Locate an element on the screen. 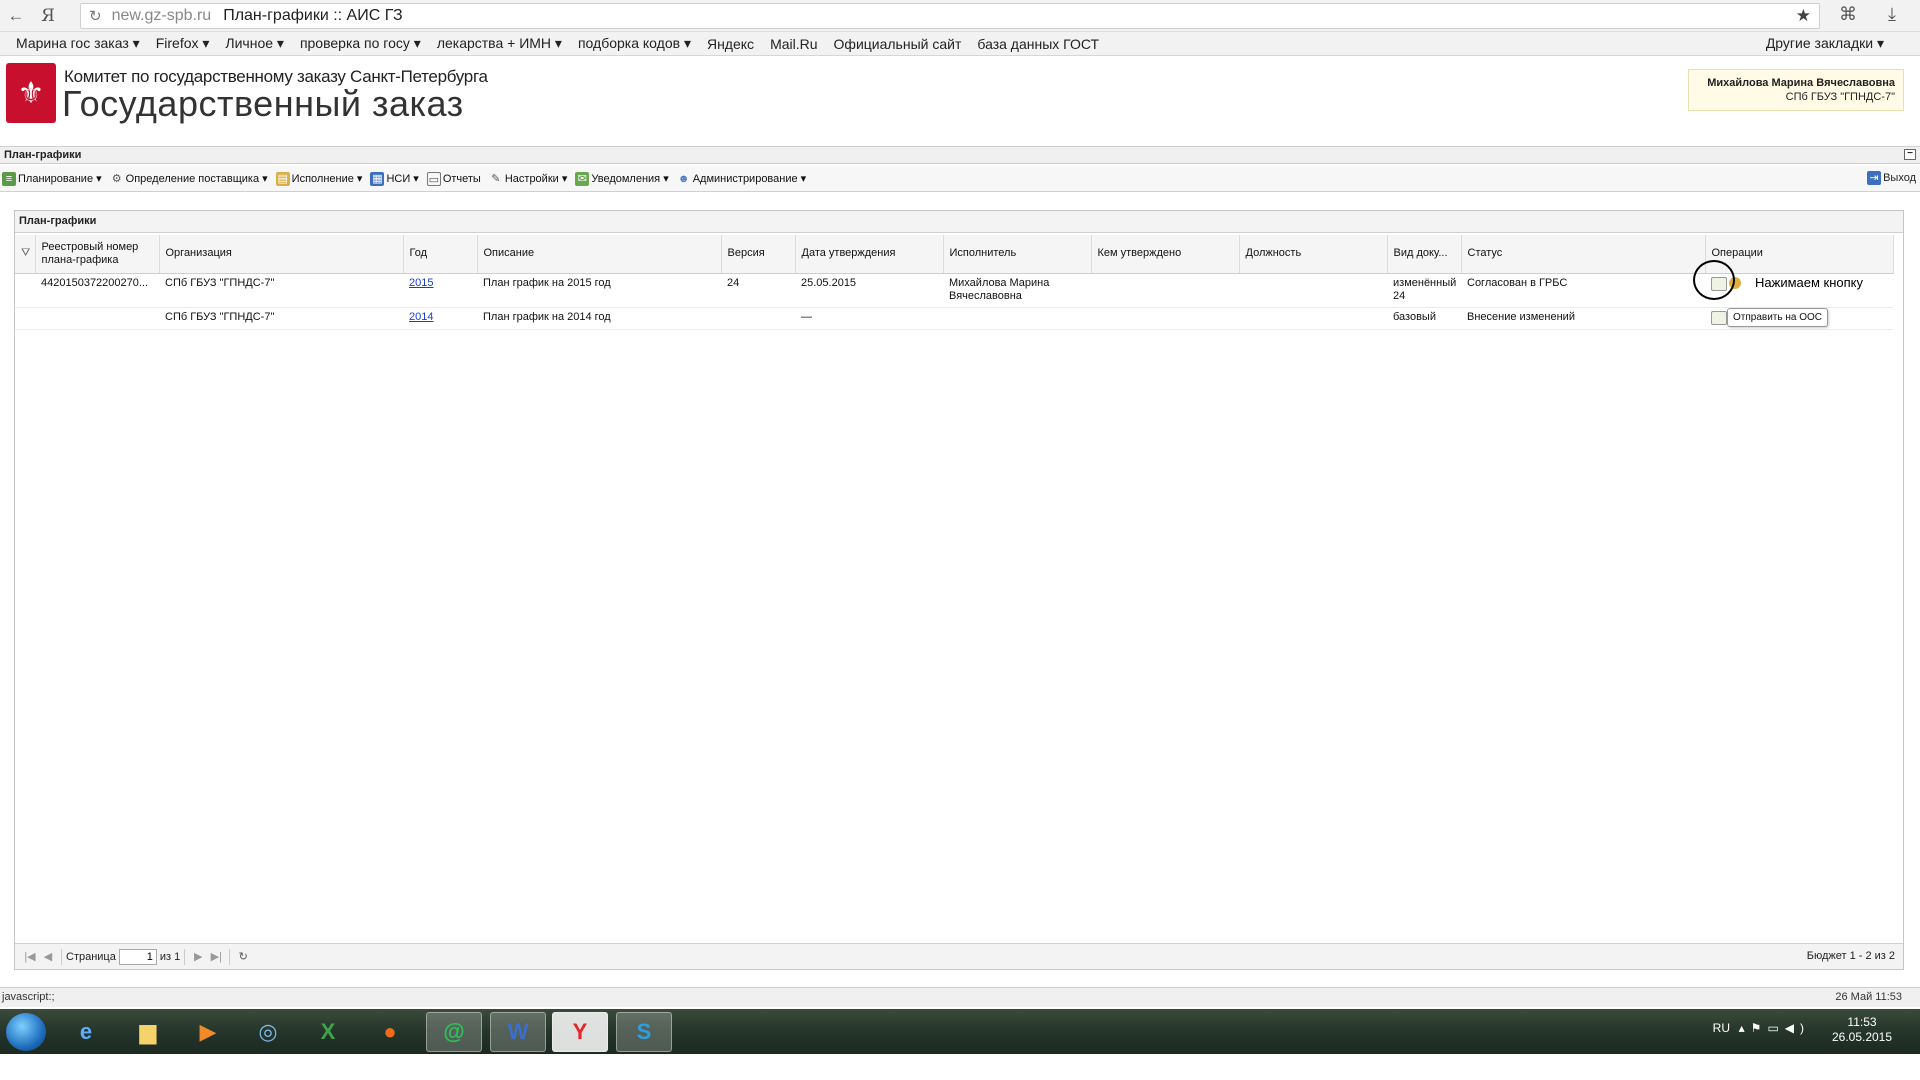 Image resolution: width=1920 pixels, height=1080 pixels. year-link: 2014 is located at coordinates (421, 317).